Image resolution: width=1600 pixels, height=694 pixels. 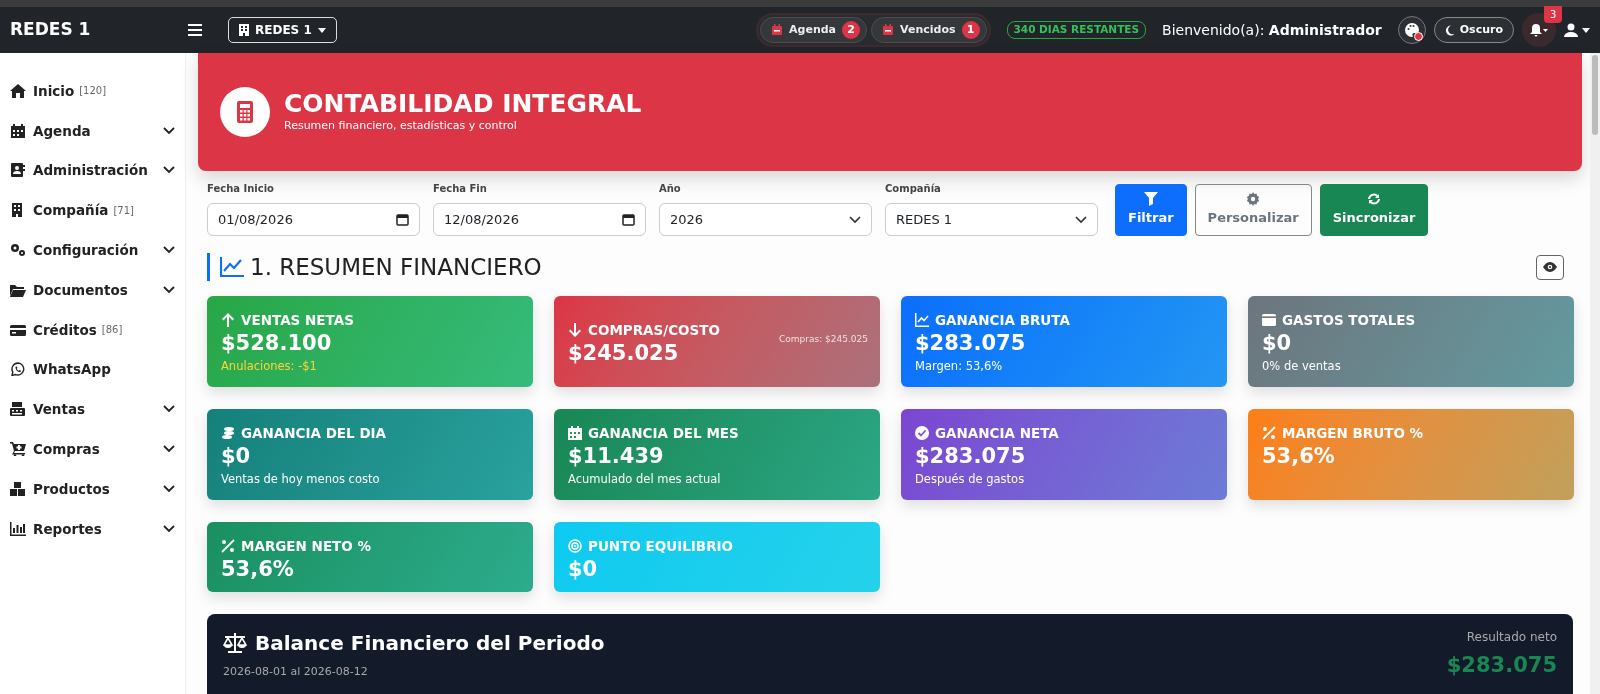 I want to click on item-label: Compañía, so click(x=71, y=211).